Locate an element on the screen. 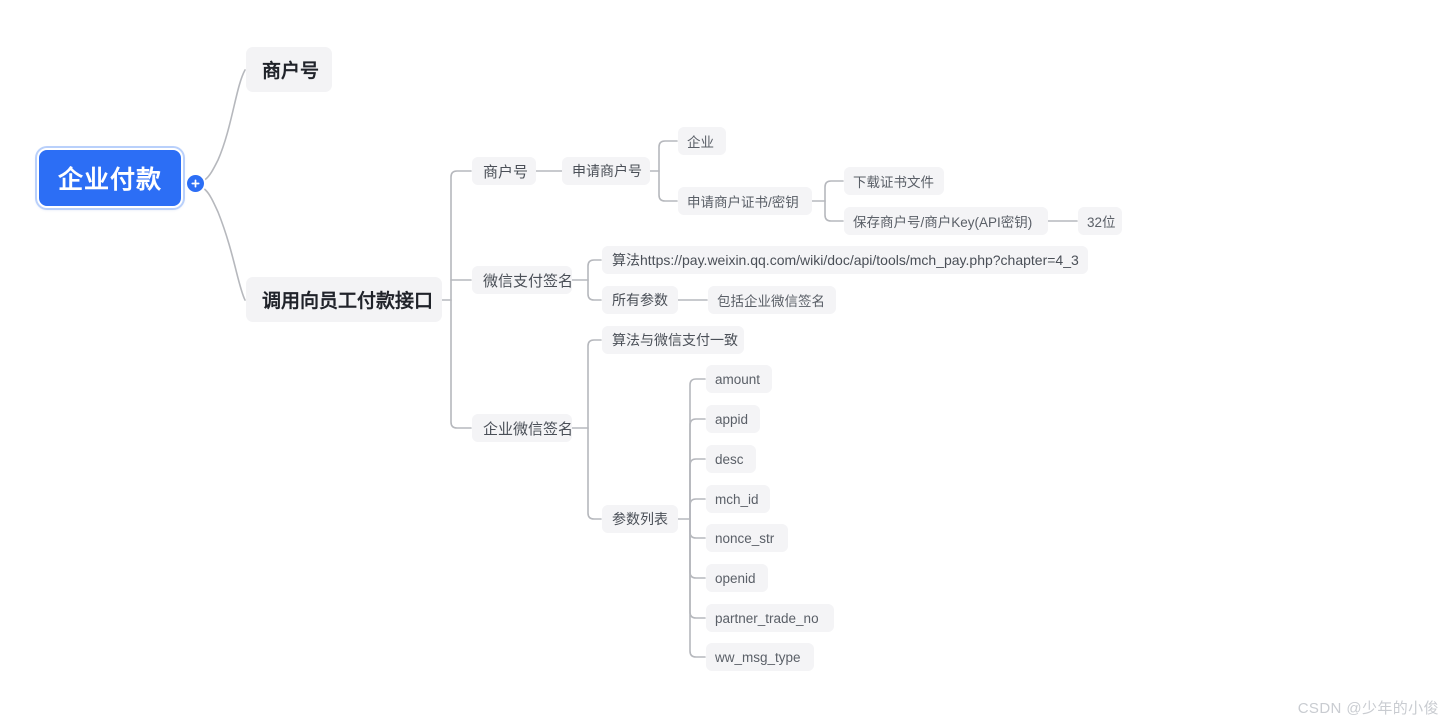  node-wechat-pay-signature: 微信支付签名 is located at coordinates (523, 280).